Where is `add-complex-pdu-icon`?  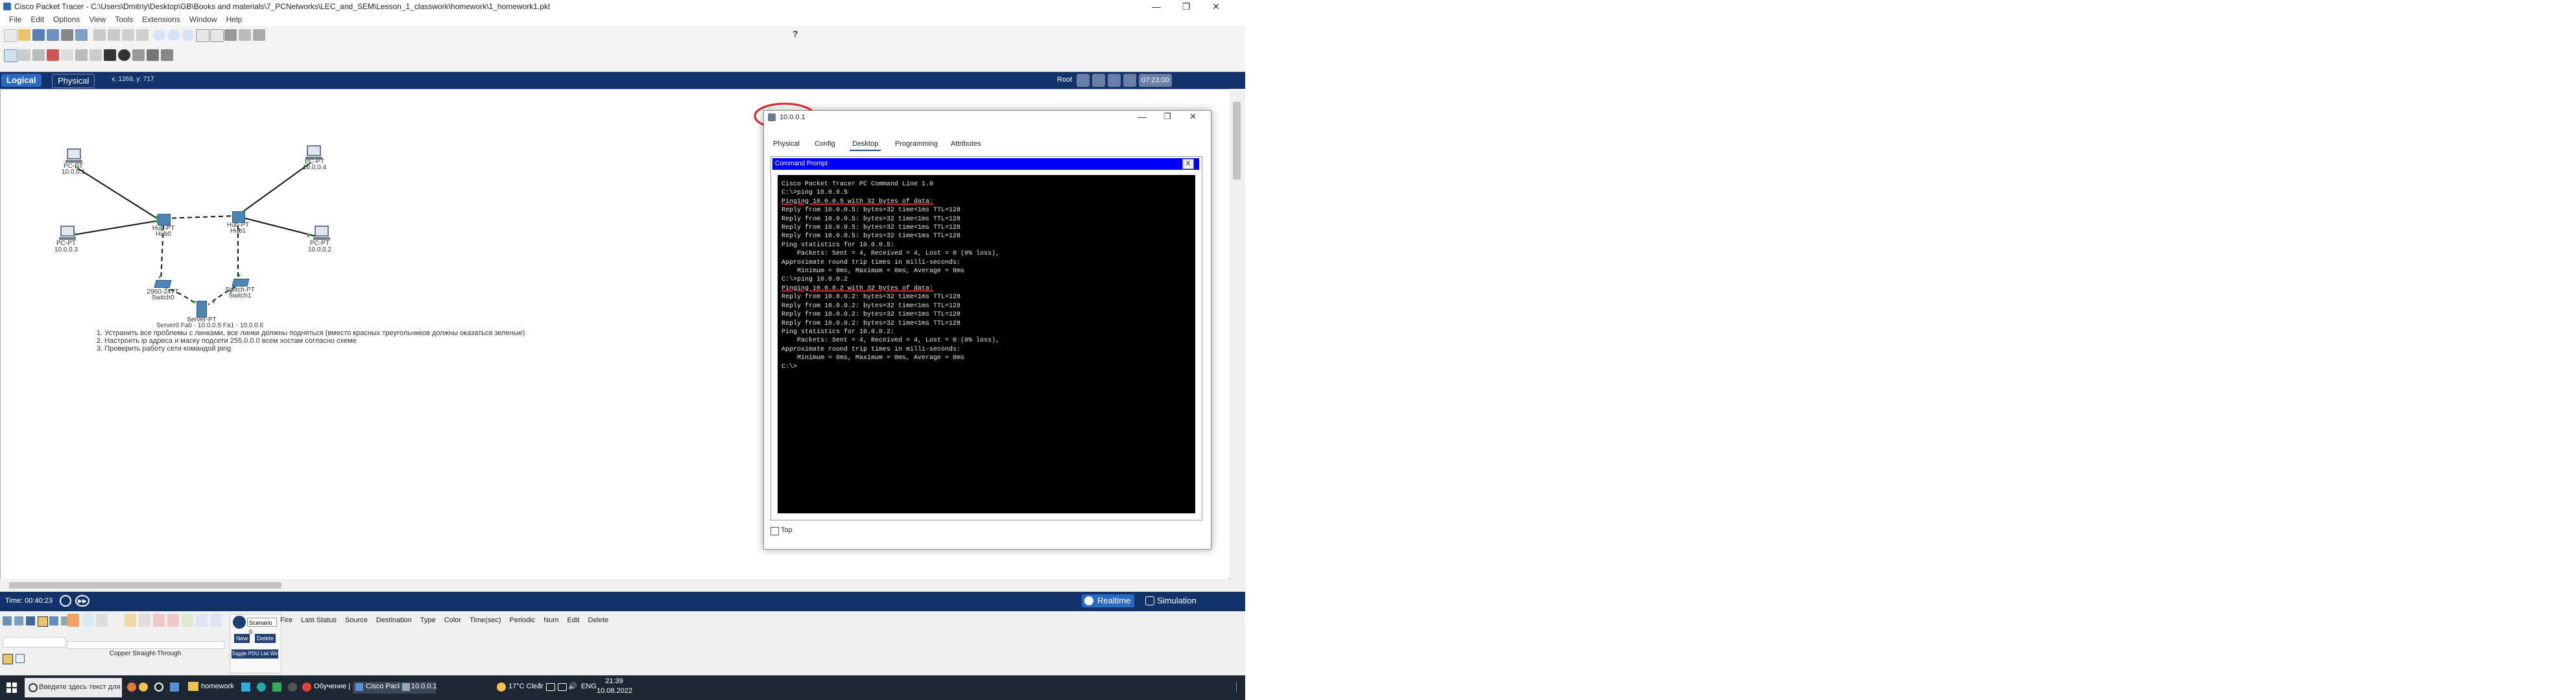 add-complex-pdu-icon is located at coordinates (167, 55).